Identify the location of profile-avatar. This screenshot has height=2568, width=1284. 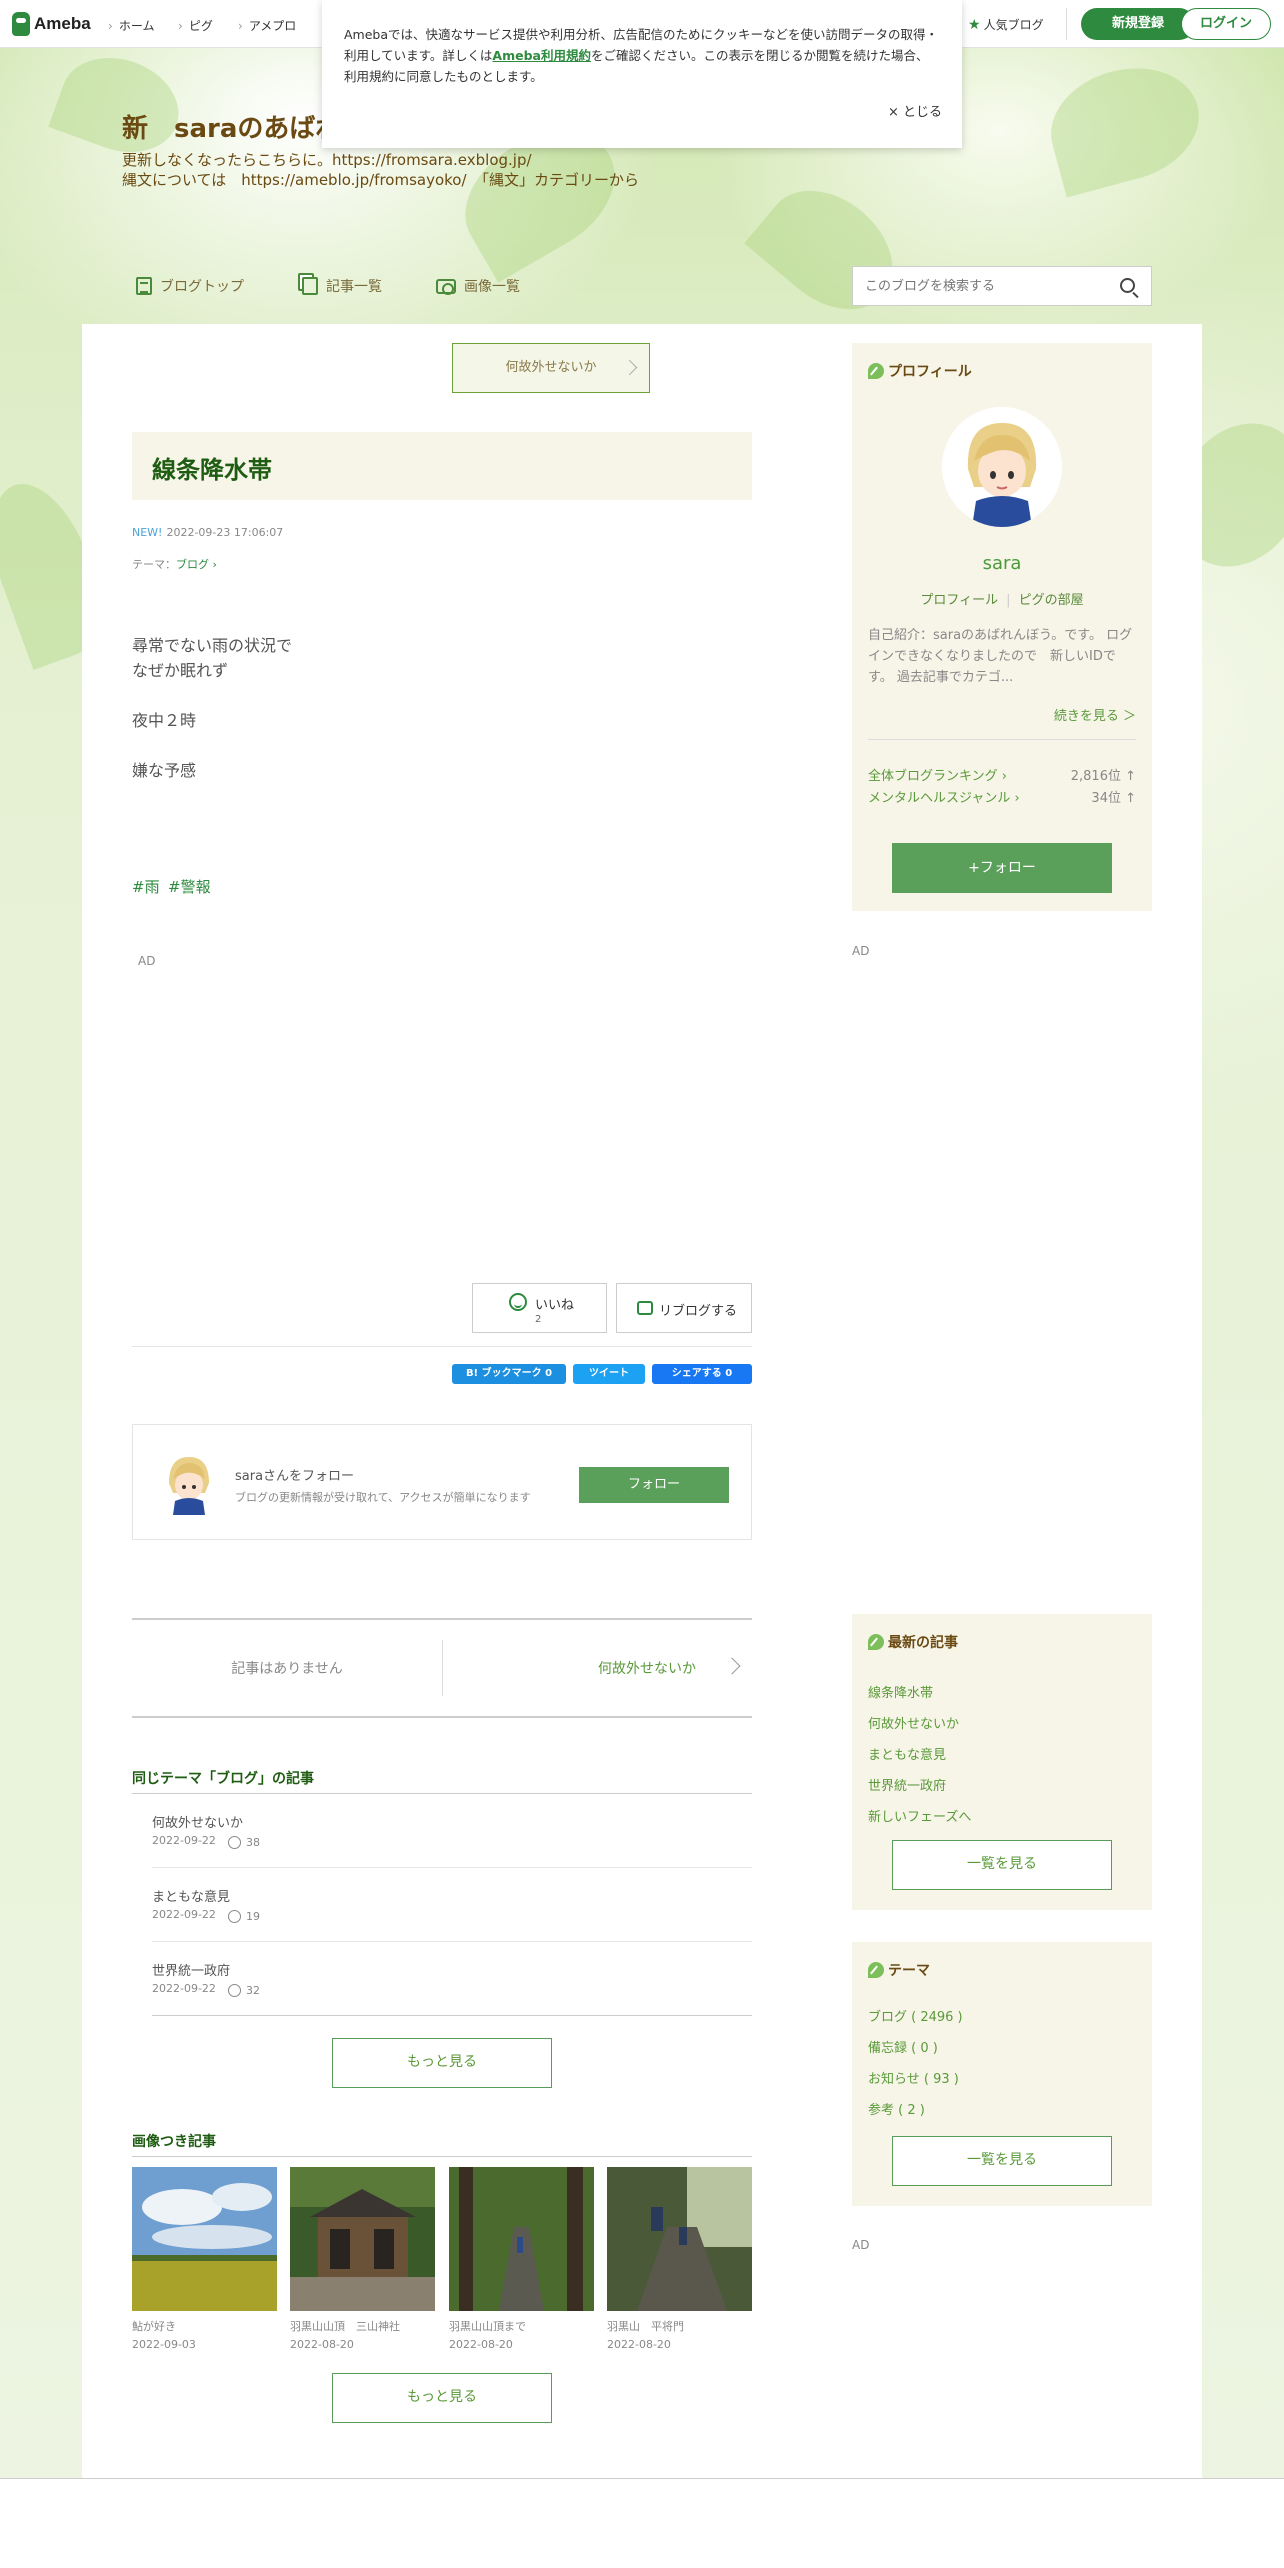
(1002, 467).